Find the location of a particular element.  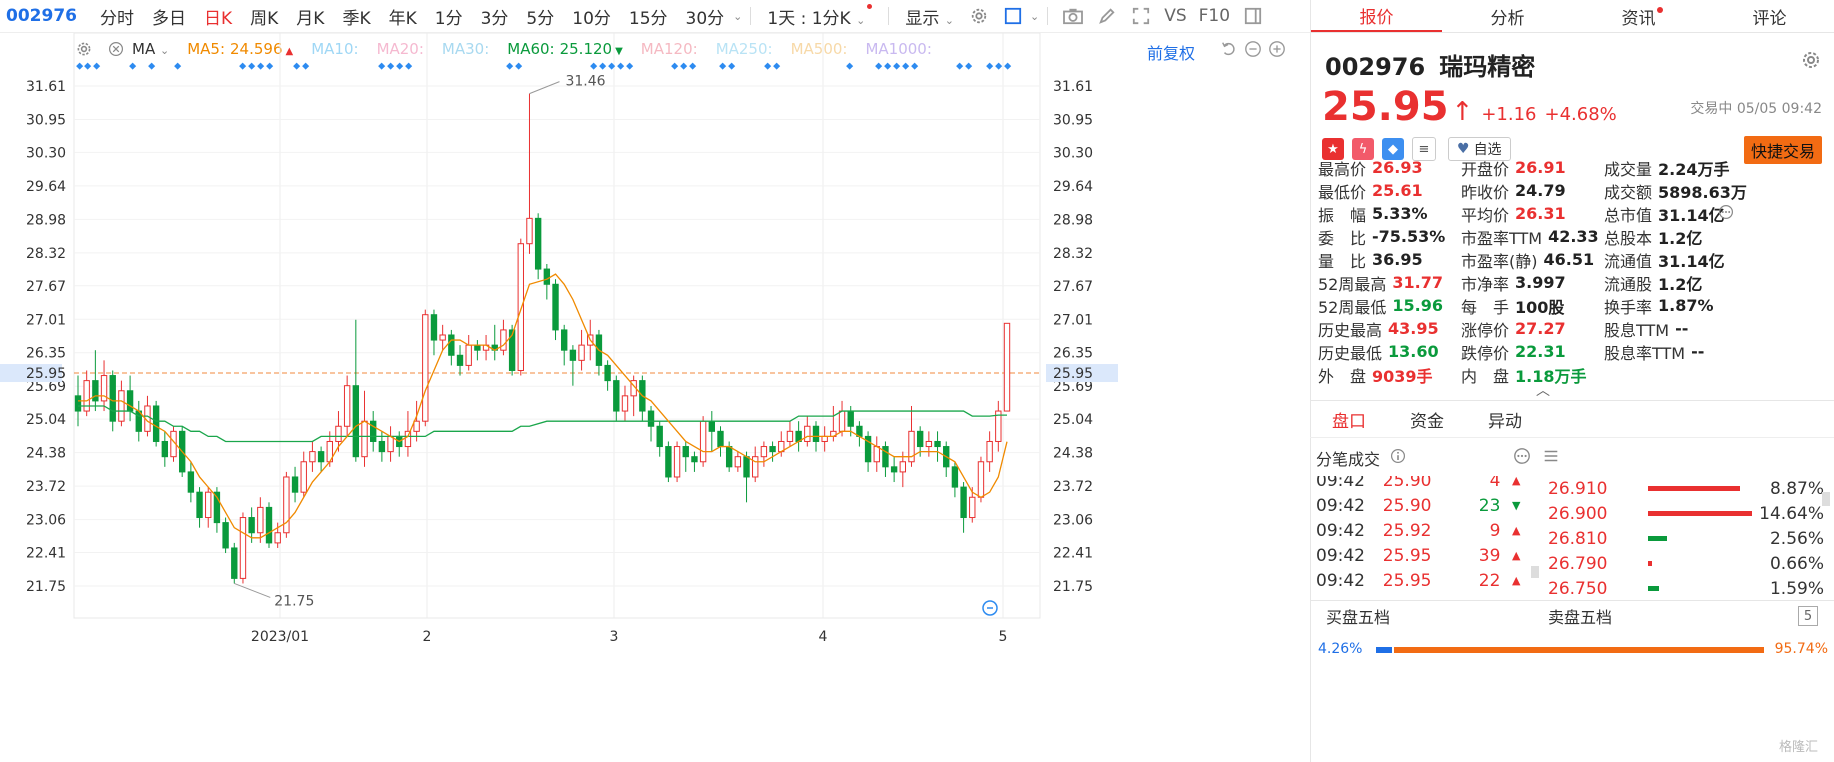

sub-tab: 异动 is located at coordinates (1505, 419).